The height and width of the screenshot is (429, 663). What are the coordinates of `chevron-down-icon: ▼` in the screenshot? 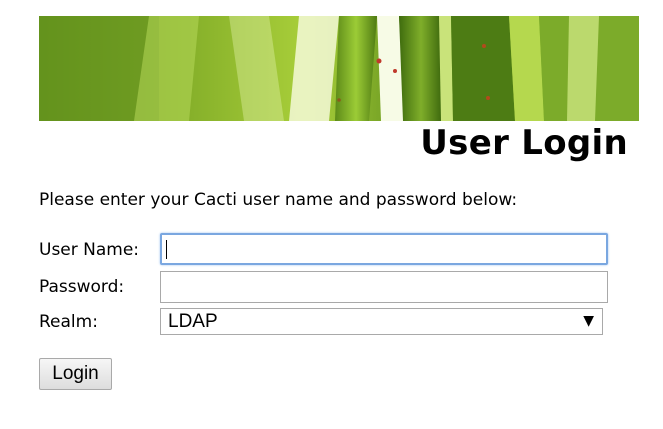 It's located at (588, 321).